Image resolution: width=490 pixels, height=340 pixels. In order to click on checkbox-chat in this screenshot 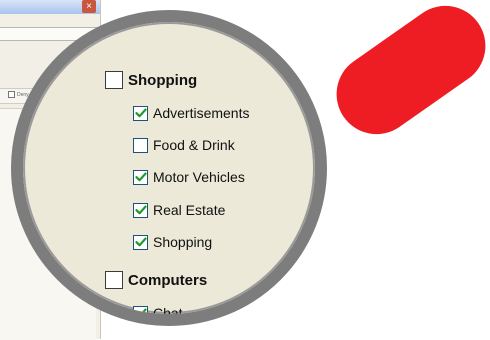, I will do `click(140, 309)`.